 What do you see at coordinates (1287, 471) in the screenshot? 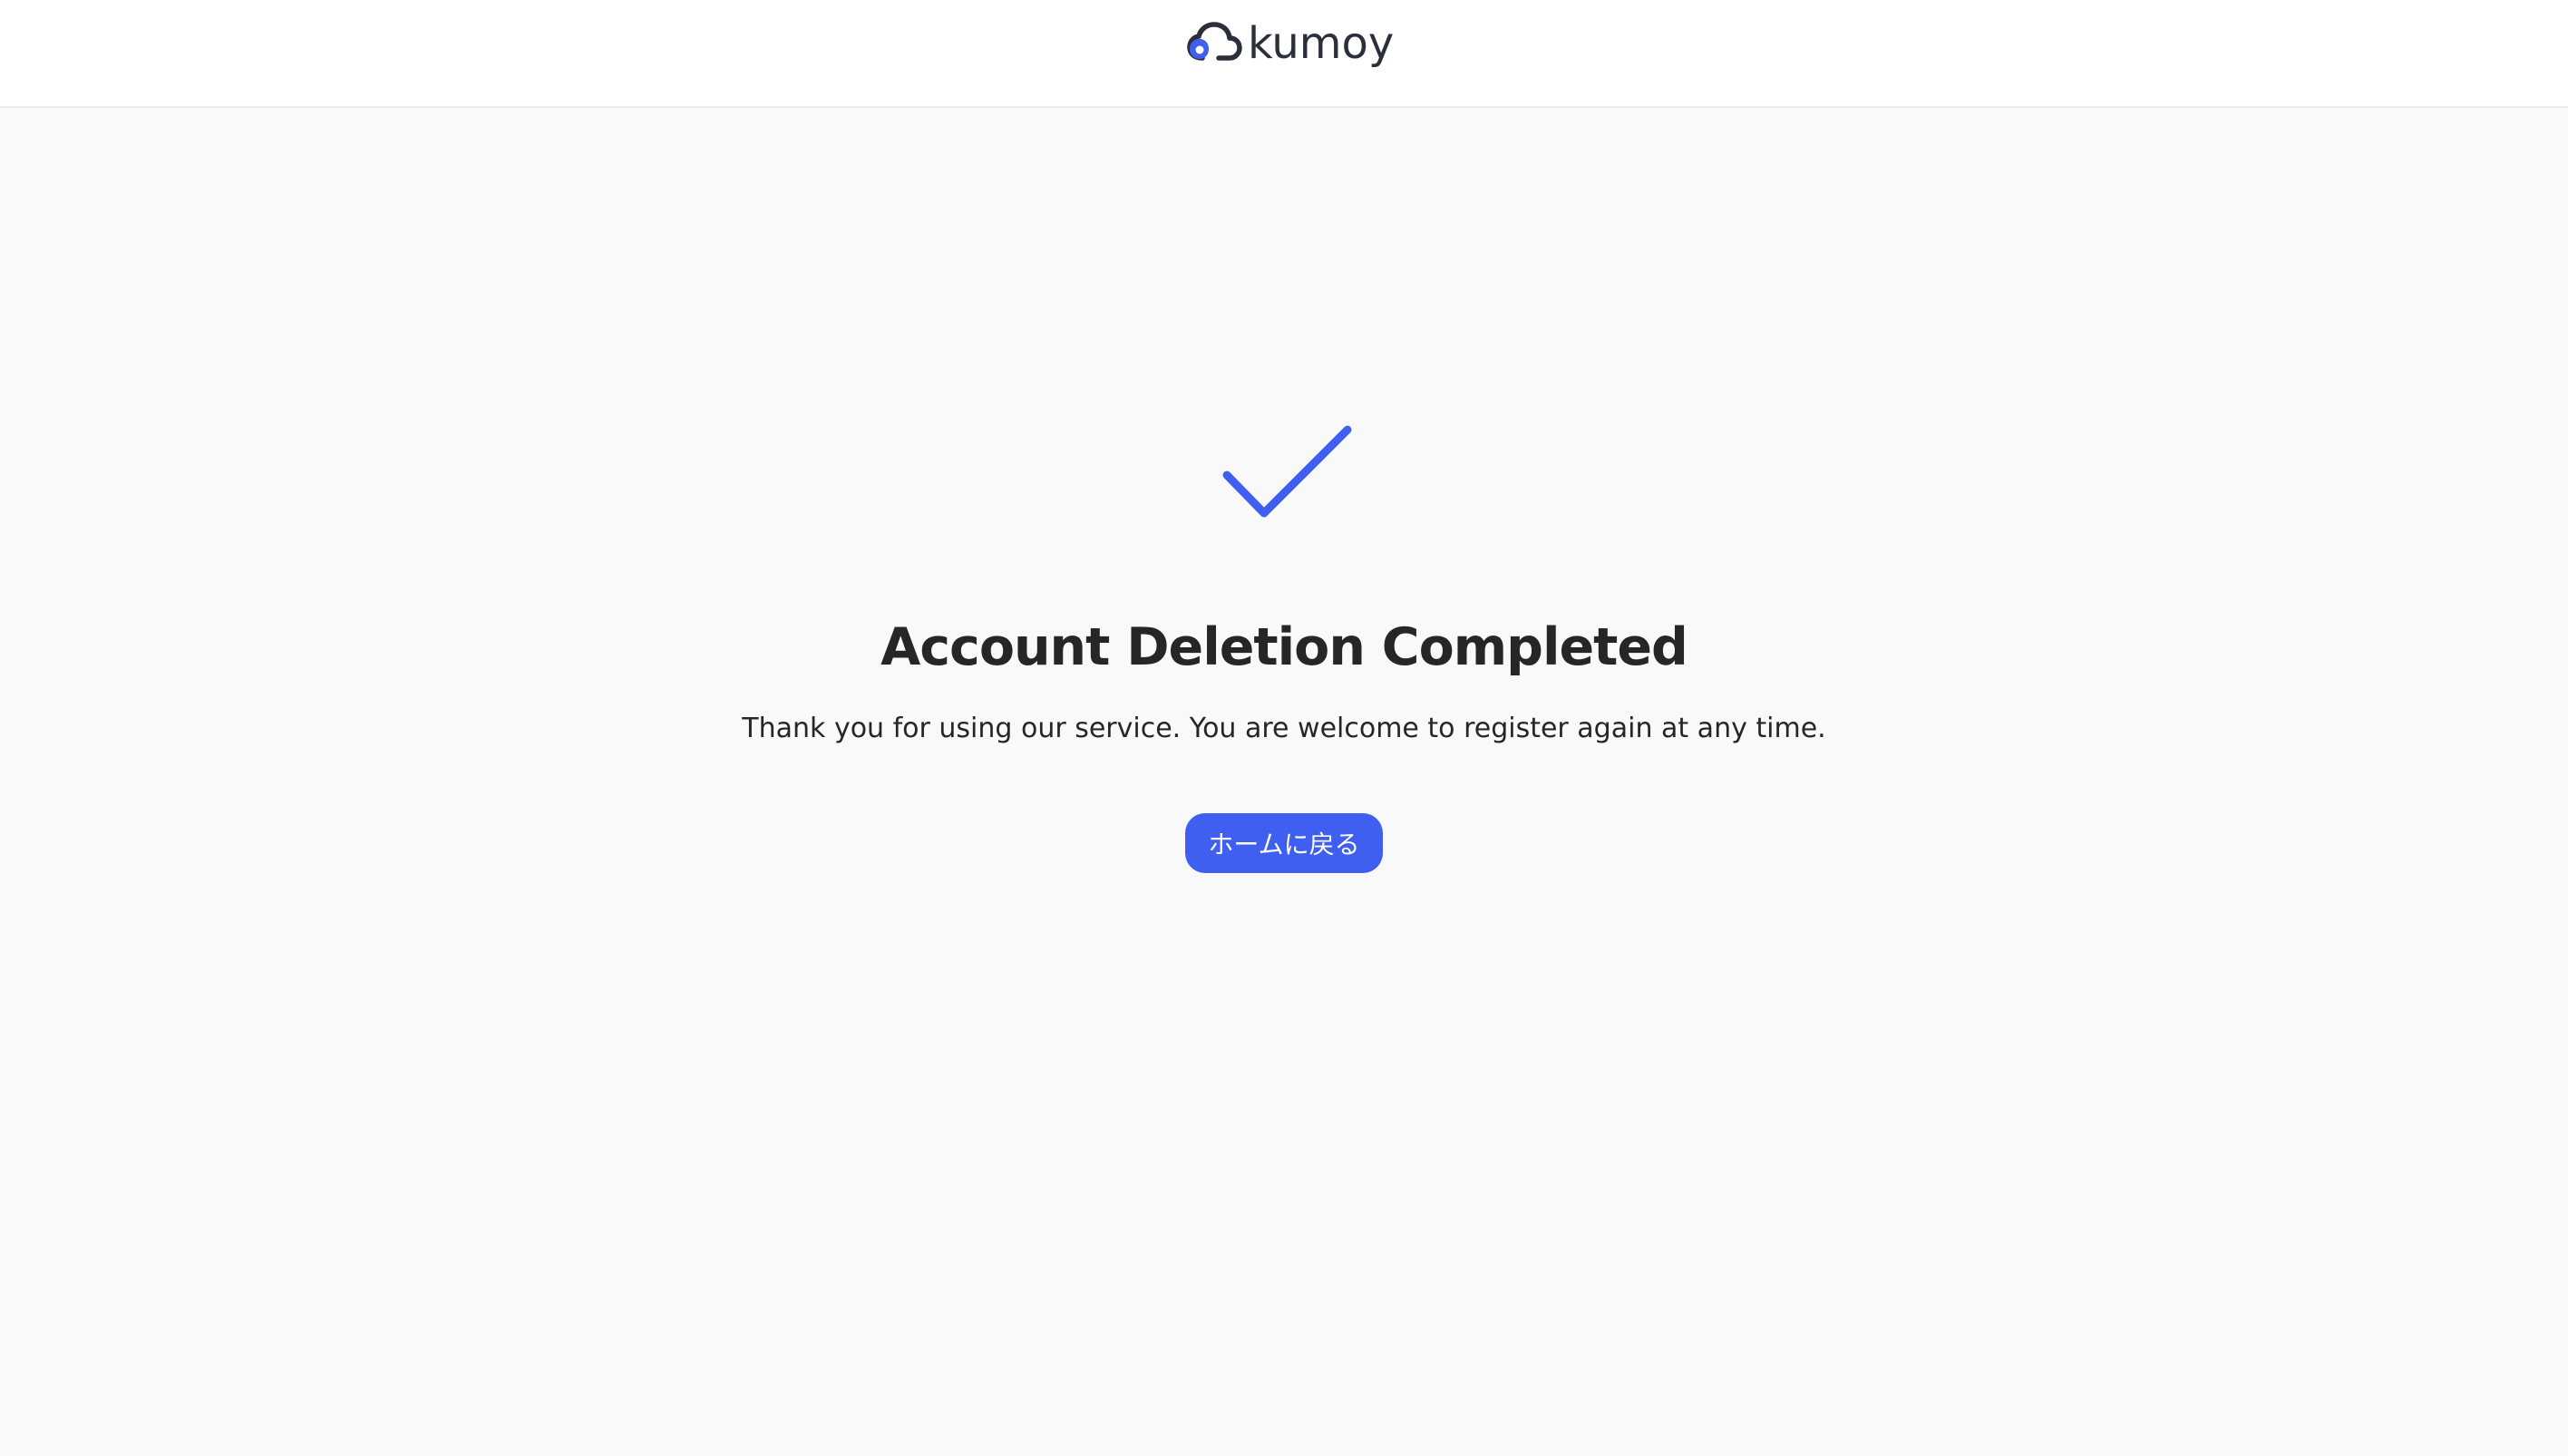
I see `checkmark-icon` at bounding box center [1287, 471].